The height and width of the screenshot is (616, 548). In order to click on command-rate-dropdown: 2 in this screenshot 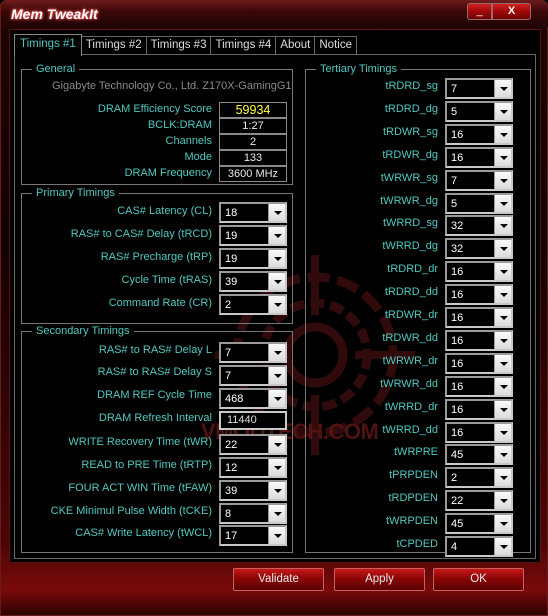, I will do `click(253, 304)`.